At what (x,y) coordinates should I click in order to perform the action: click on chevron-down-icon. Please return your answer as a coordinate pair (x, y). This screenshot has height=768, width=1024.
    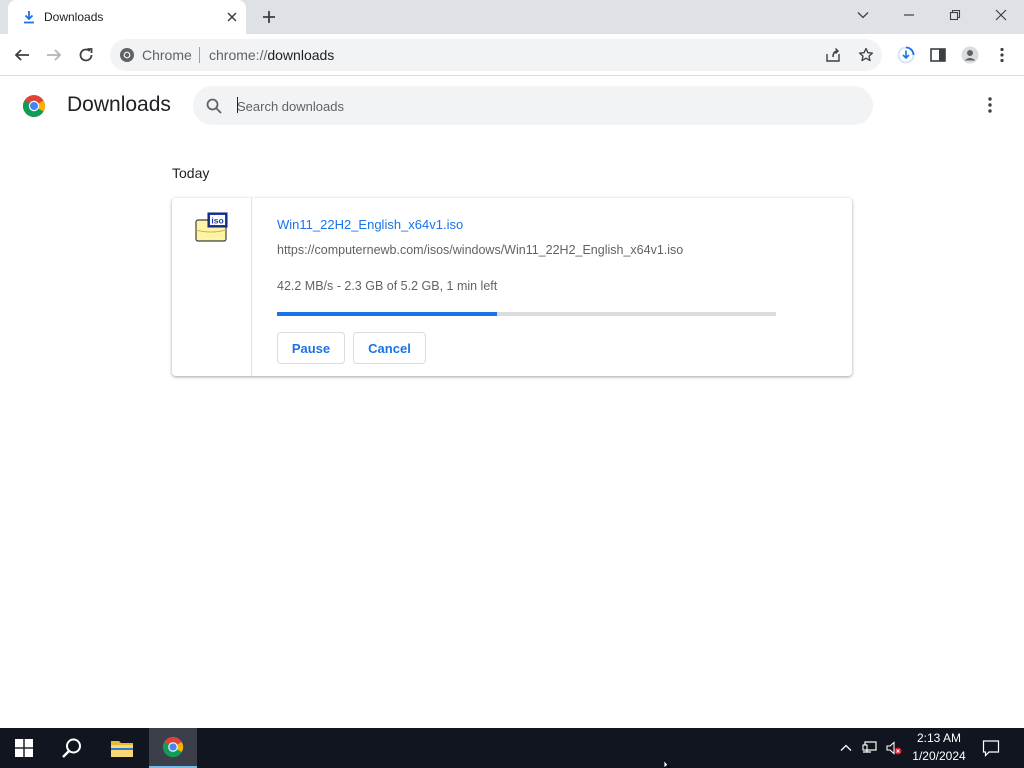
    Looking at the image, I should click on (863, 15).